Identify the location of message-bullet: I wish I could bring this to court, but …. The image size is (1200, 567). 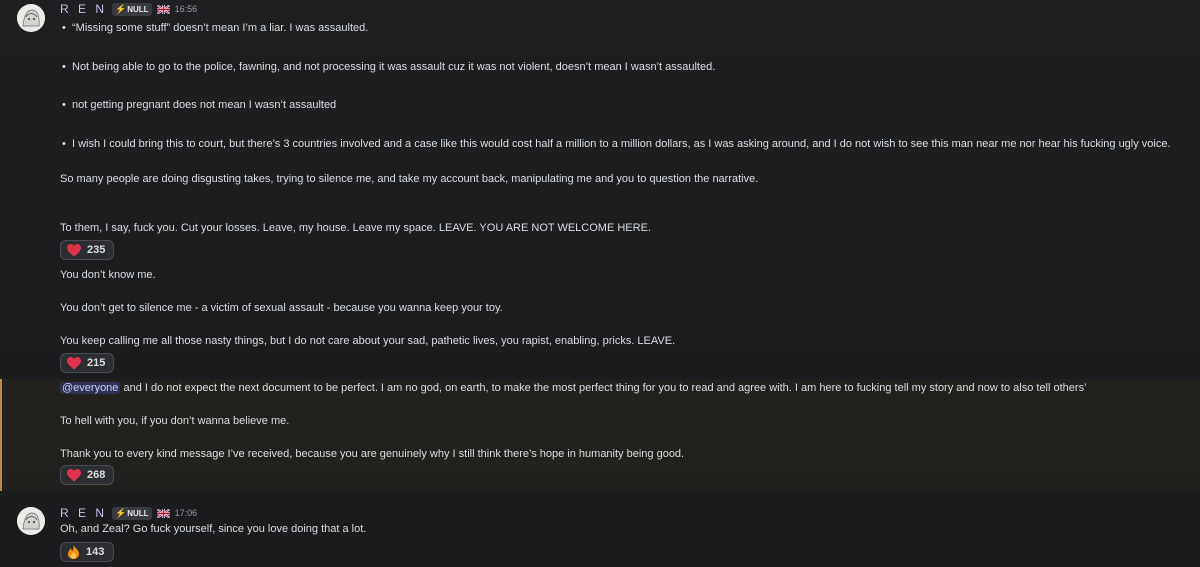
(616, 144).